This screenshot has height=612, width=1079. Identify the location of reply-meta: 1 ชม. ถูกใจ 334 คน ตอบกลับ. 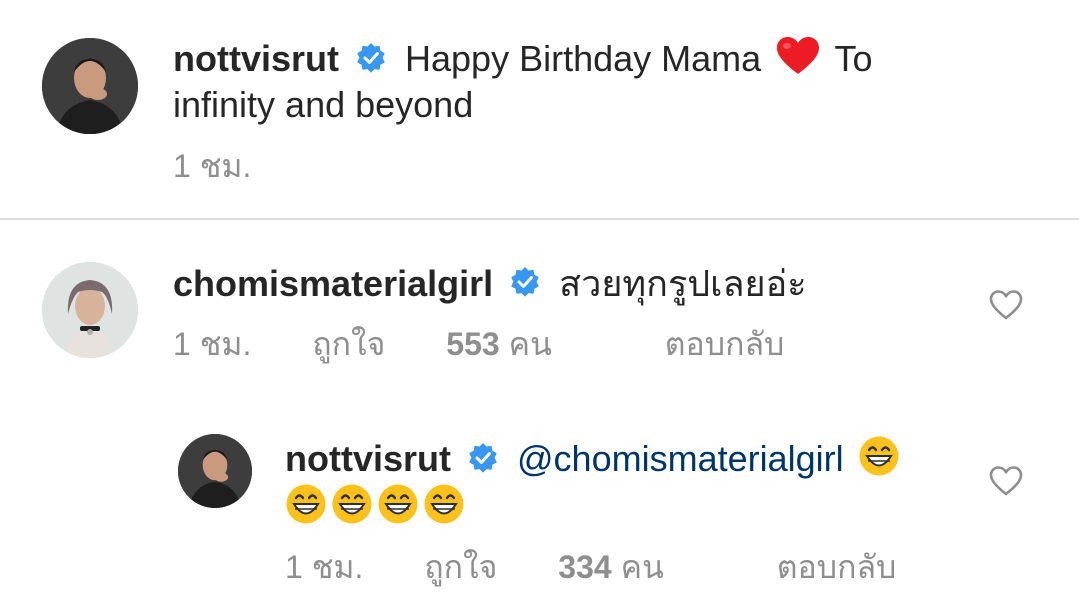
(616, 567).